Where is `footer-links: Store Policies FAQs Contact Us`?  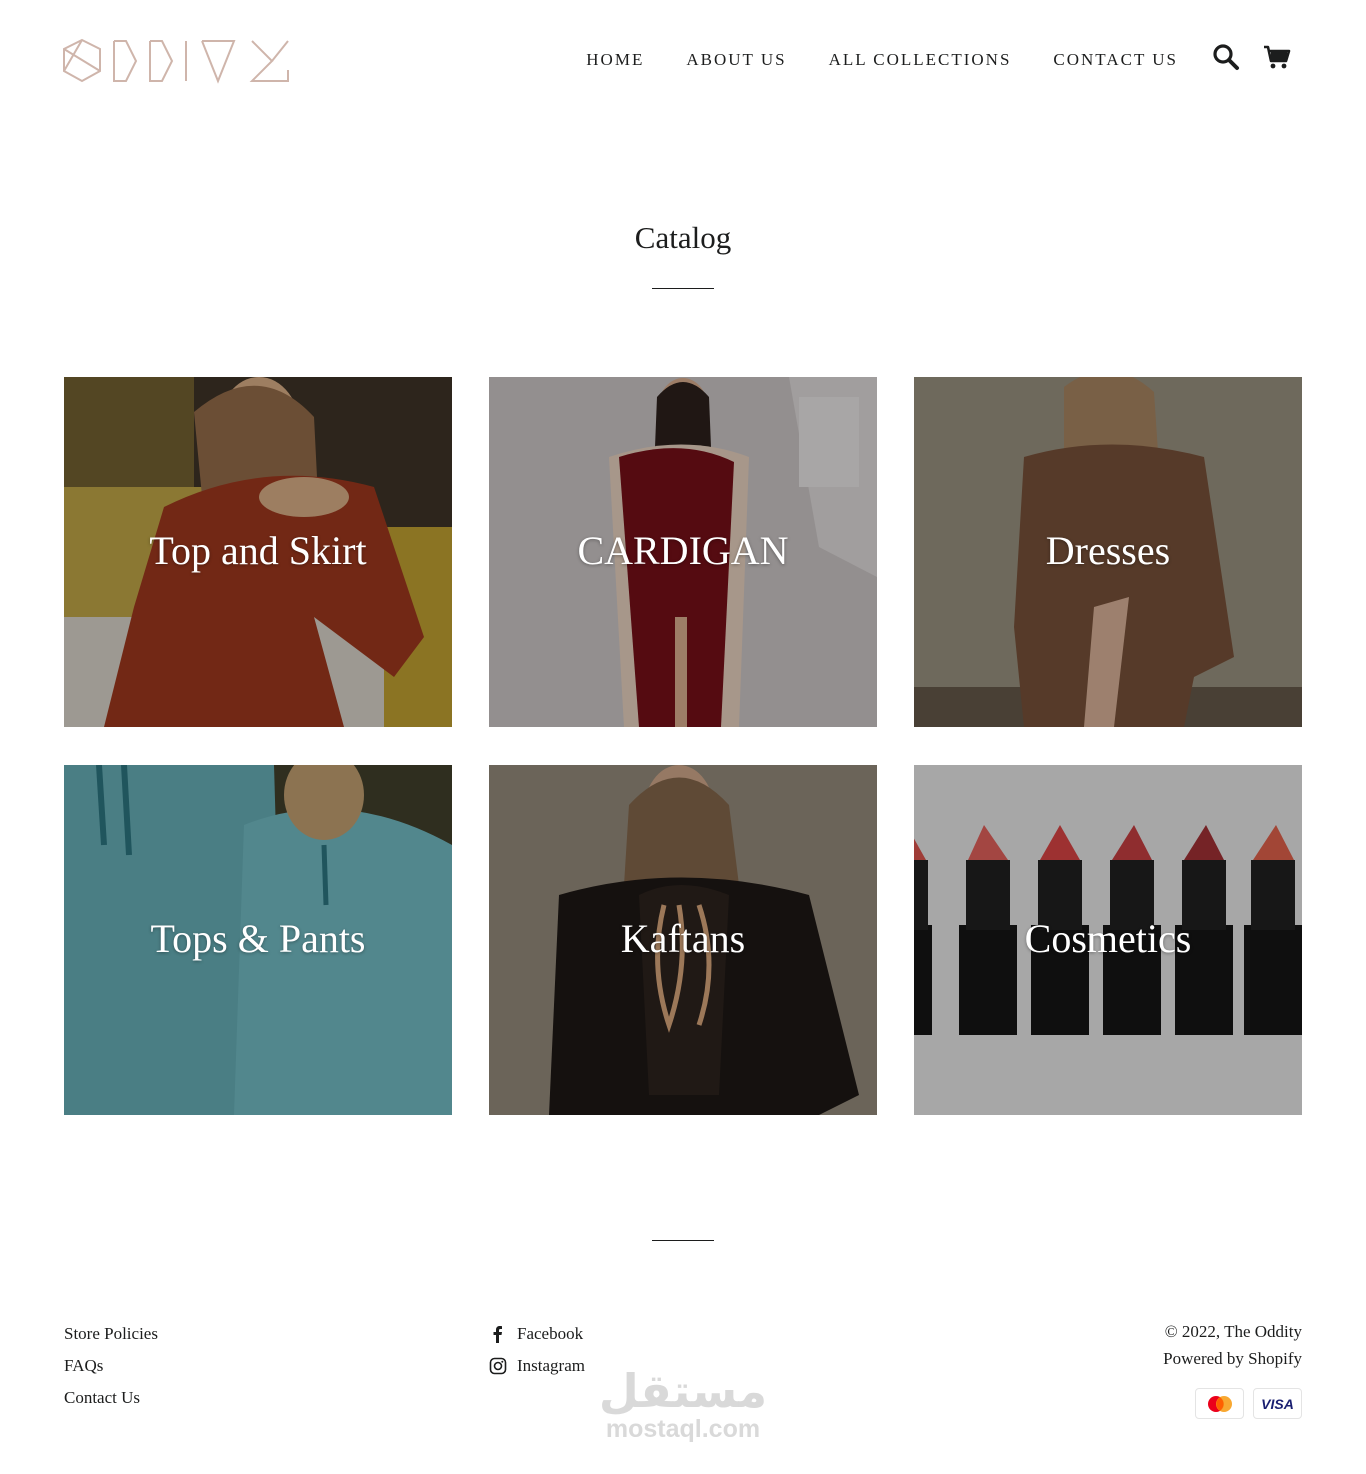 footer-links: Store Policies FAQs Contact Us is located at coordinates (111, 1366).